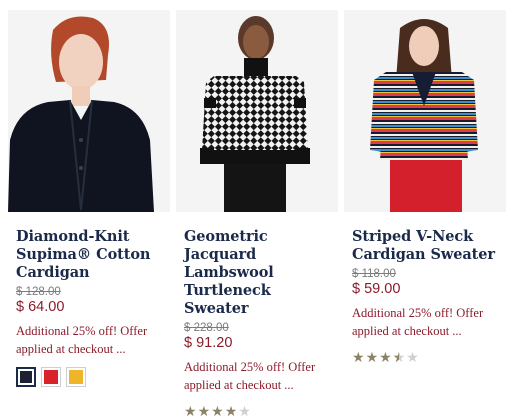  Describe the element at coordinates (429, 246) in the screenshot. I see `product-title: Striped V-Neck Cardigan Sweater` at that location.